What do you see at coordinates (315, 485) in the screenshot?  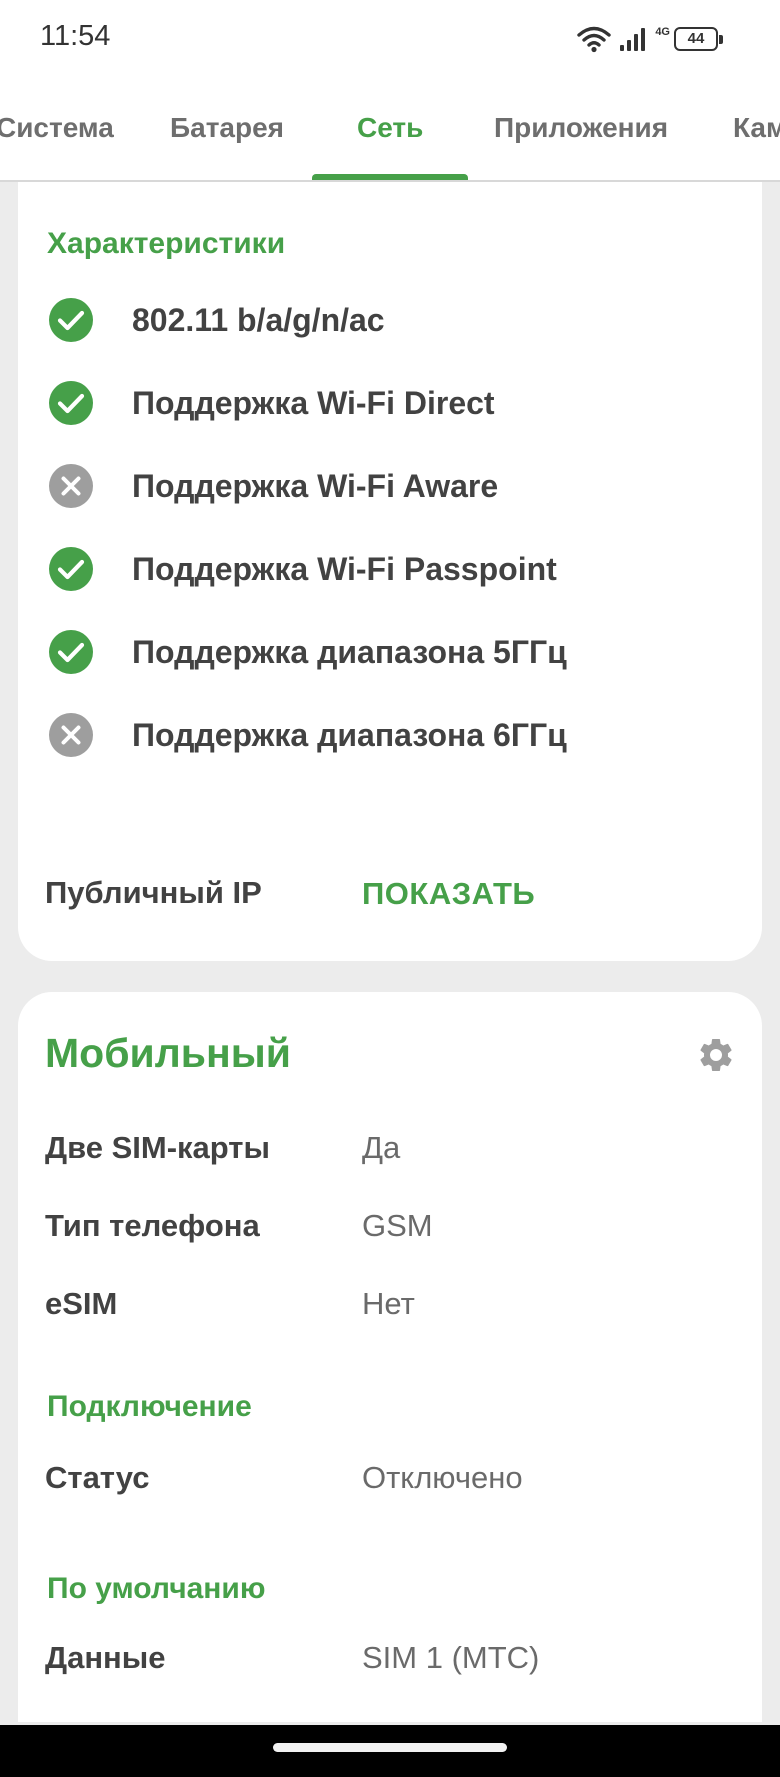 I see `feature-label: Поддержка Wi-Fi Aware` at bounding box center [315, 485].